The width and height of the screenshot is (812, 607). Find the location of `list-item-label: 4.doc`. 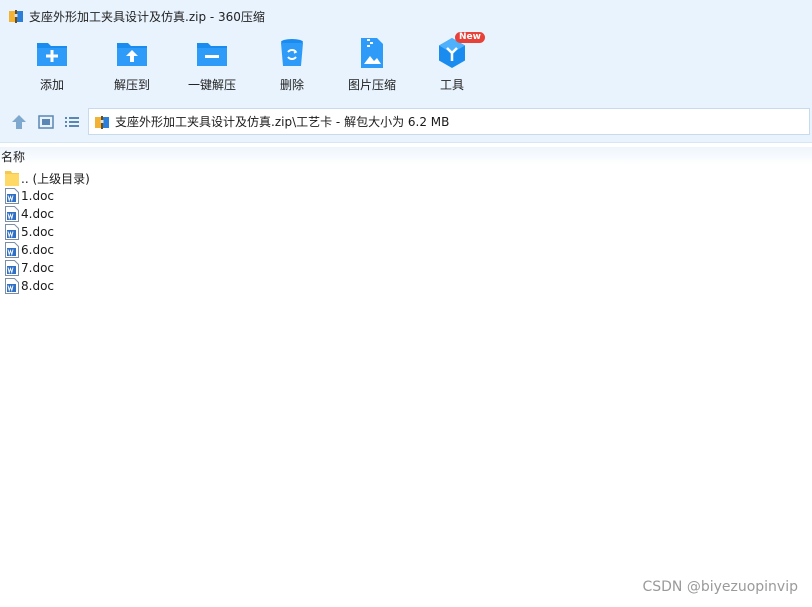

list-item-label: 4.doc is located at coordinates (38, 214).